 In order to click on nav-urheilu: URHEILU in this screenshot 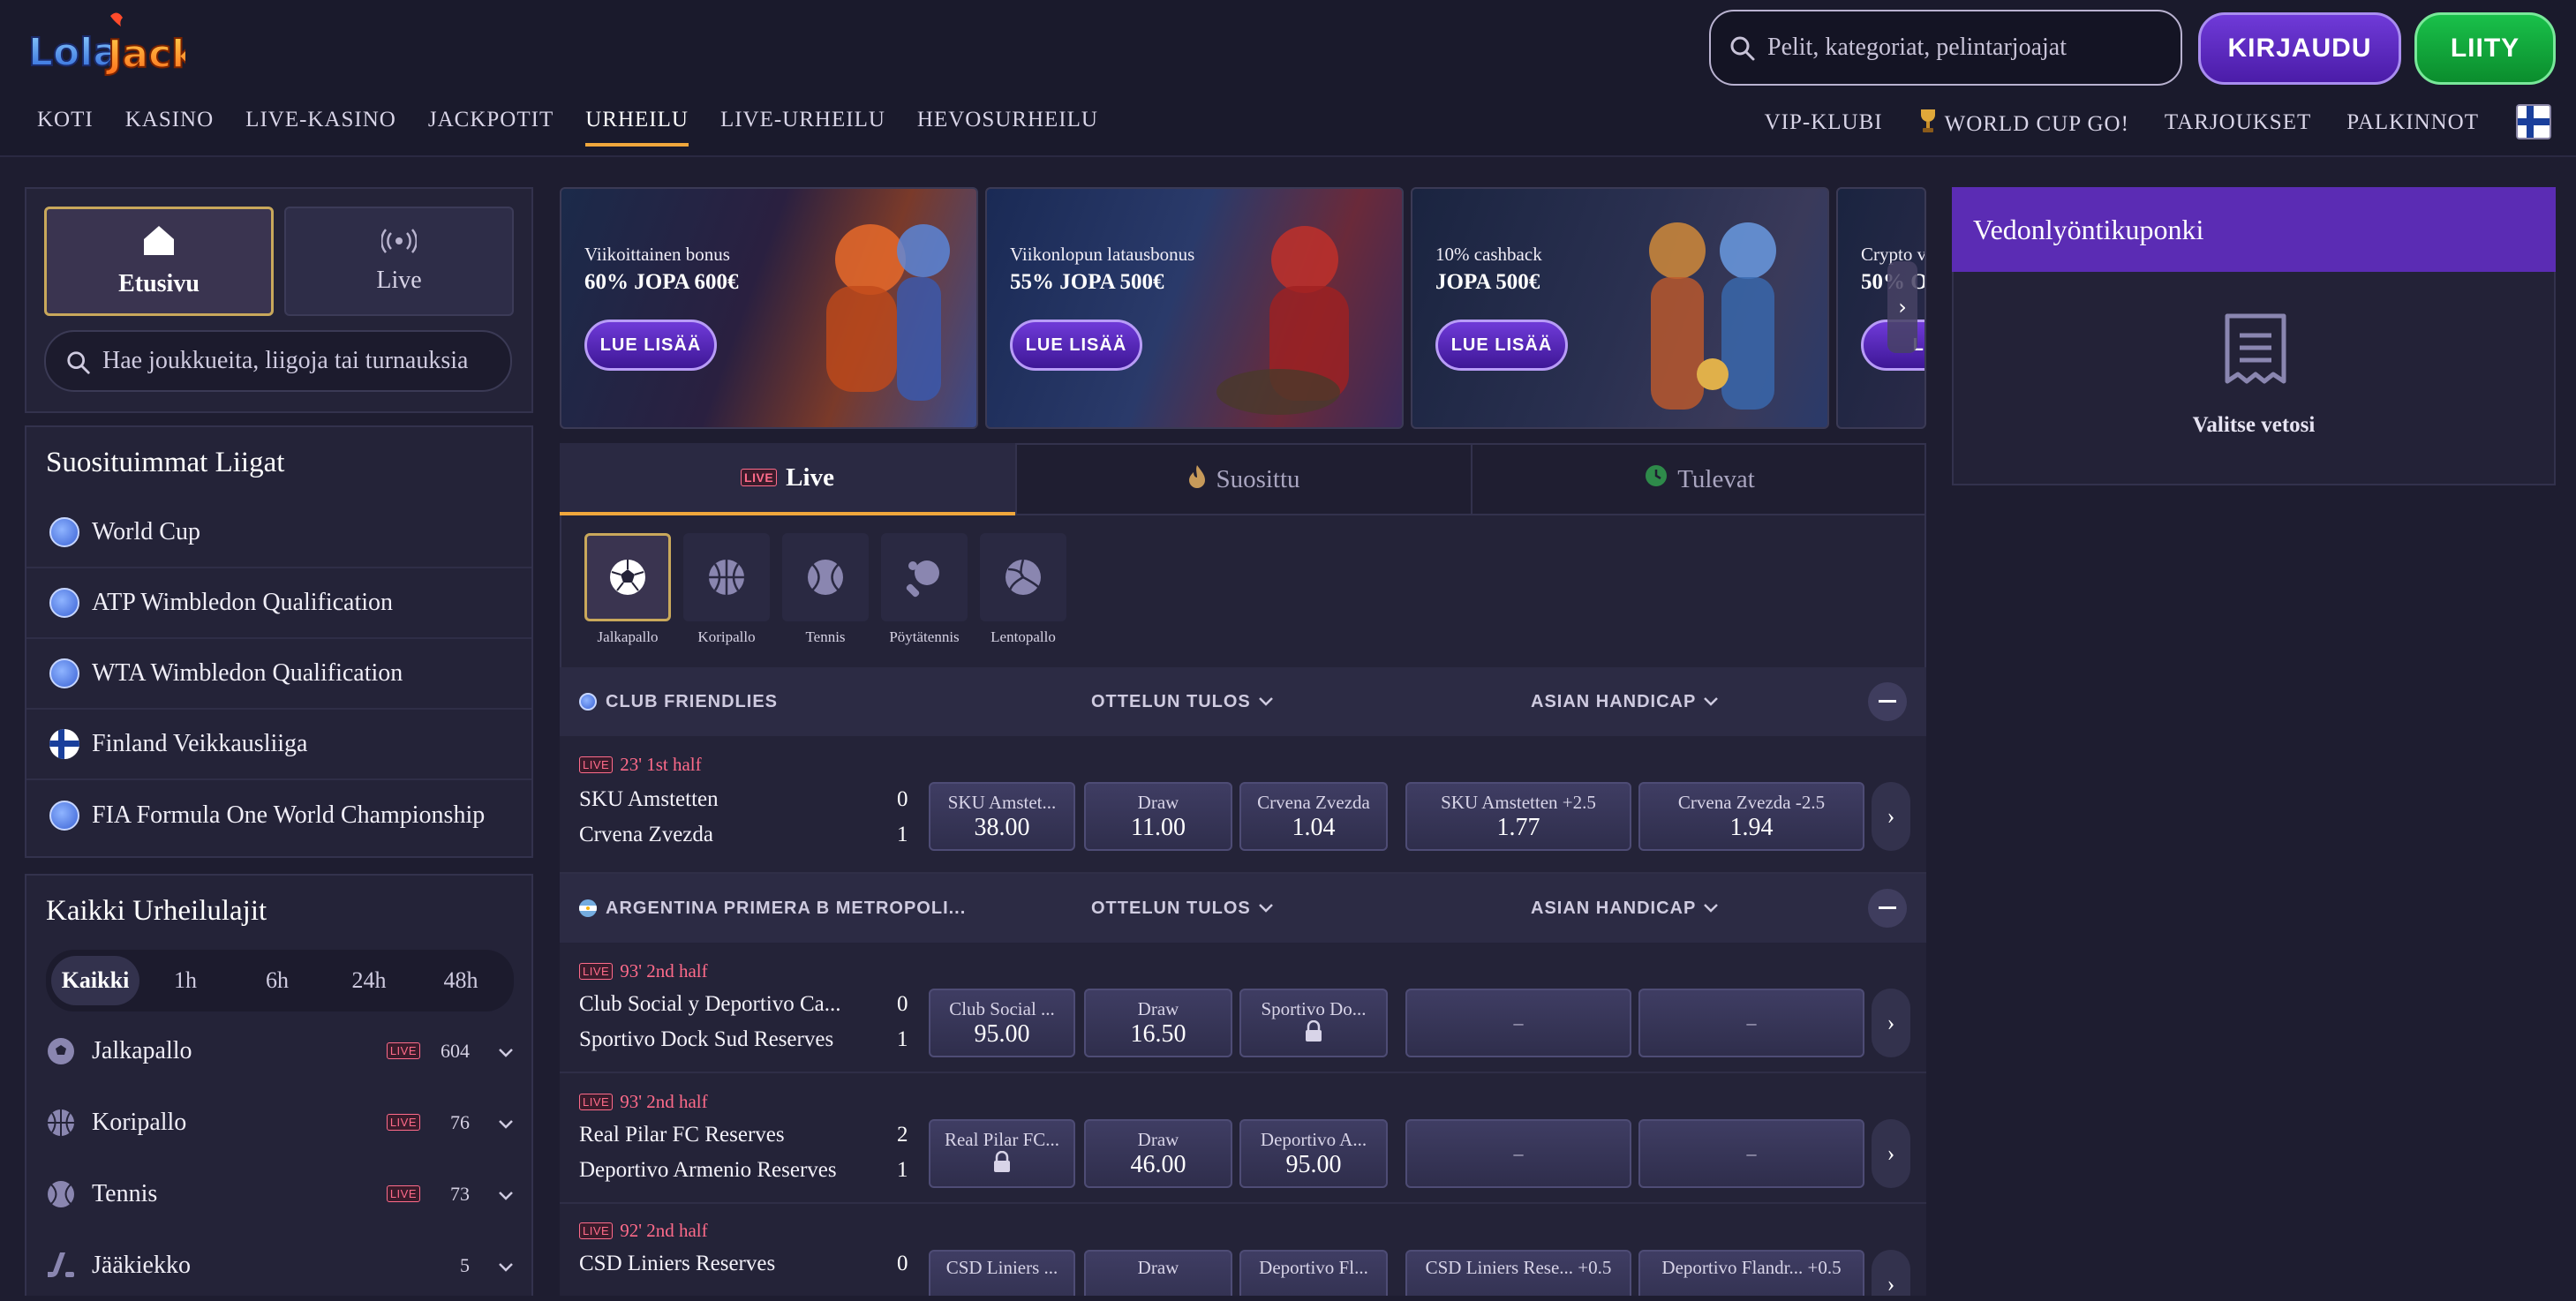, I will do `click(637, 128)`.